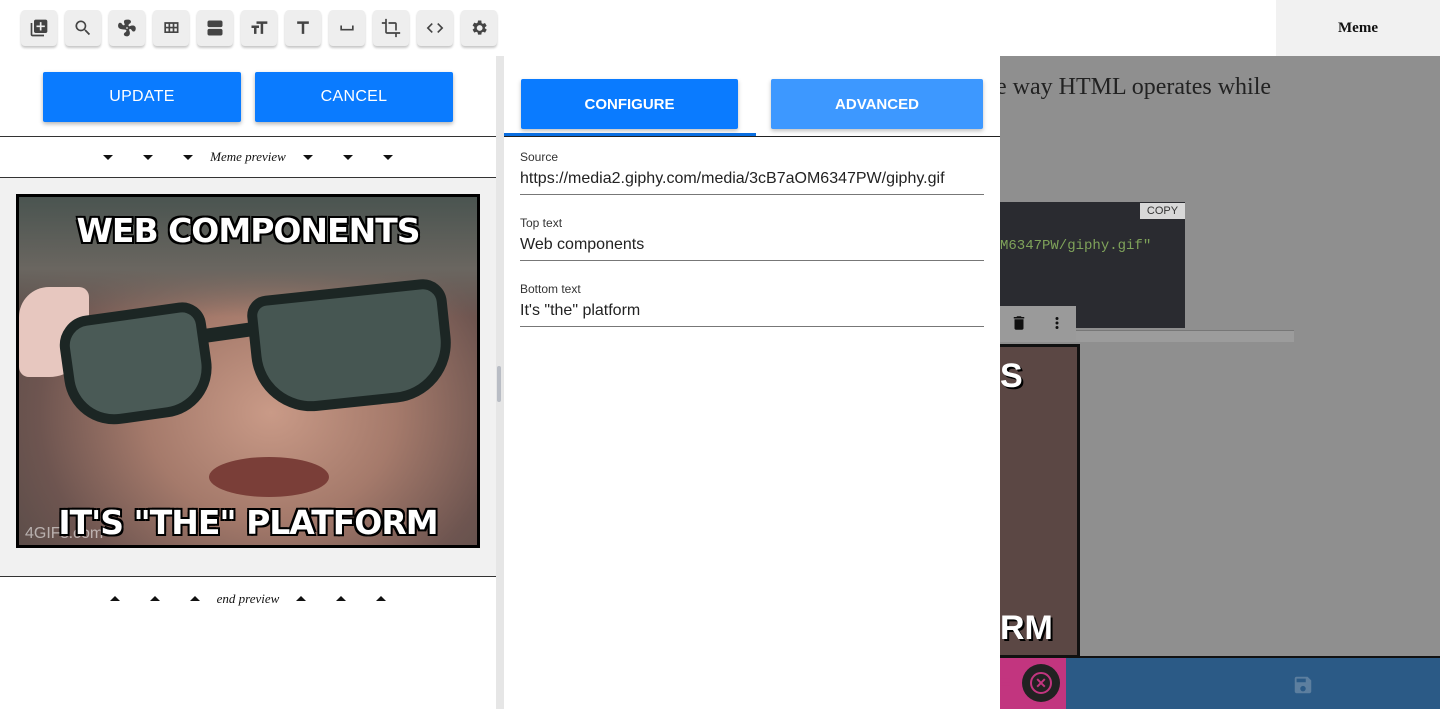 This screenshot has width=1440, height=709. I want to click on toolbar-title: Meme, so click(1358, 27).